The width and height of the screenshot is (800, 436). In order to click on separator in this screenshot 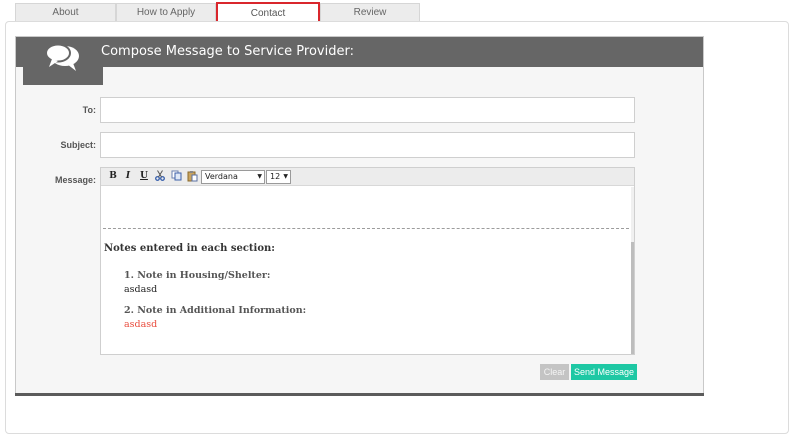, I will do `click(366, 228)`.